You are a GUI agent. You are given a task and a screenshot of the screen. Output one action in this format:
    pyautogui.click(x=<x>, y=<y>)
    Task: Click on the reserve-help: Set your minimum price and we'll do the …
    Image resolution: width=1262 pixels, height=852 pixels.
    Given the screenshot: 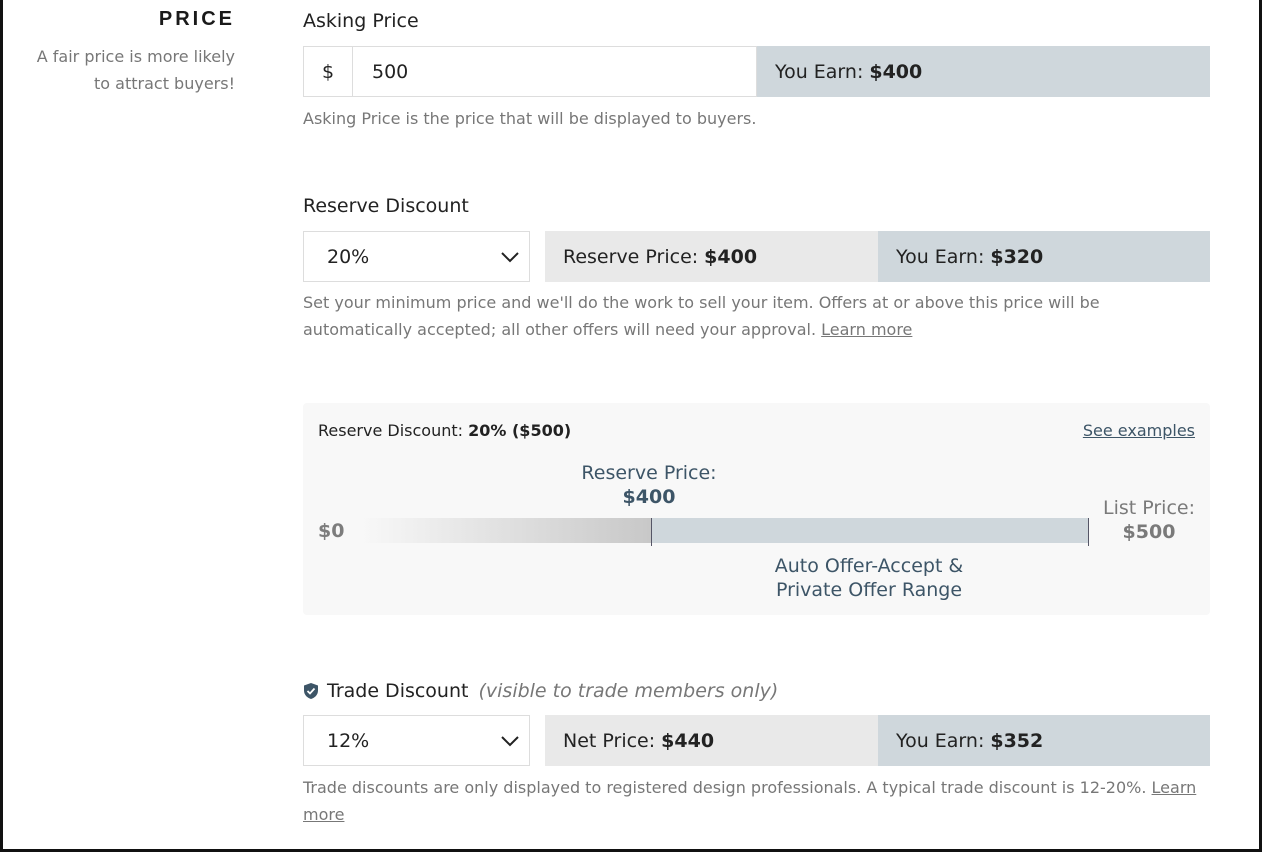 What is the action you would take?
    pyautogui.click(x=756, y=316)
    